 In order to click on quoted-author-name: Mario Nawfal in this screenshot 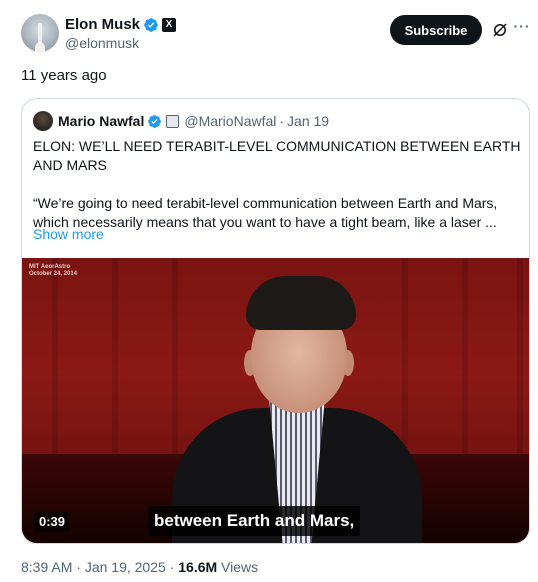, I will do `click(101, 121)`.